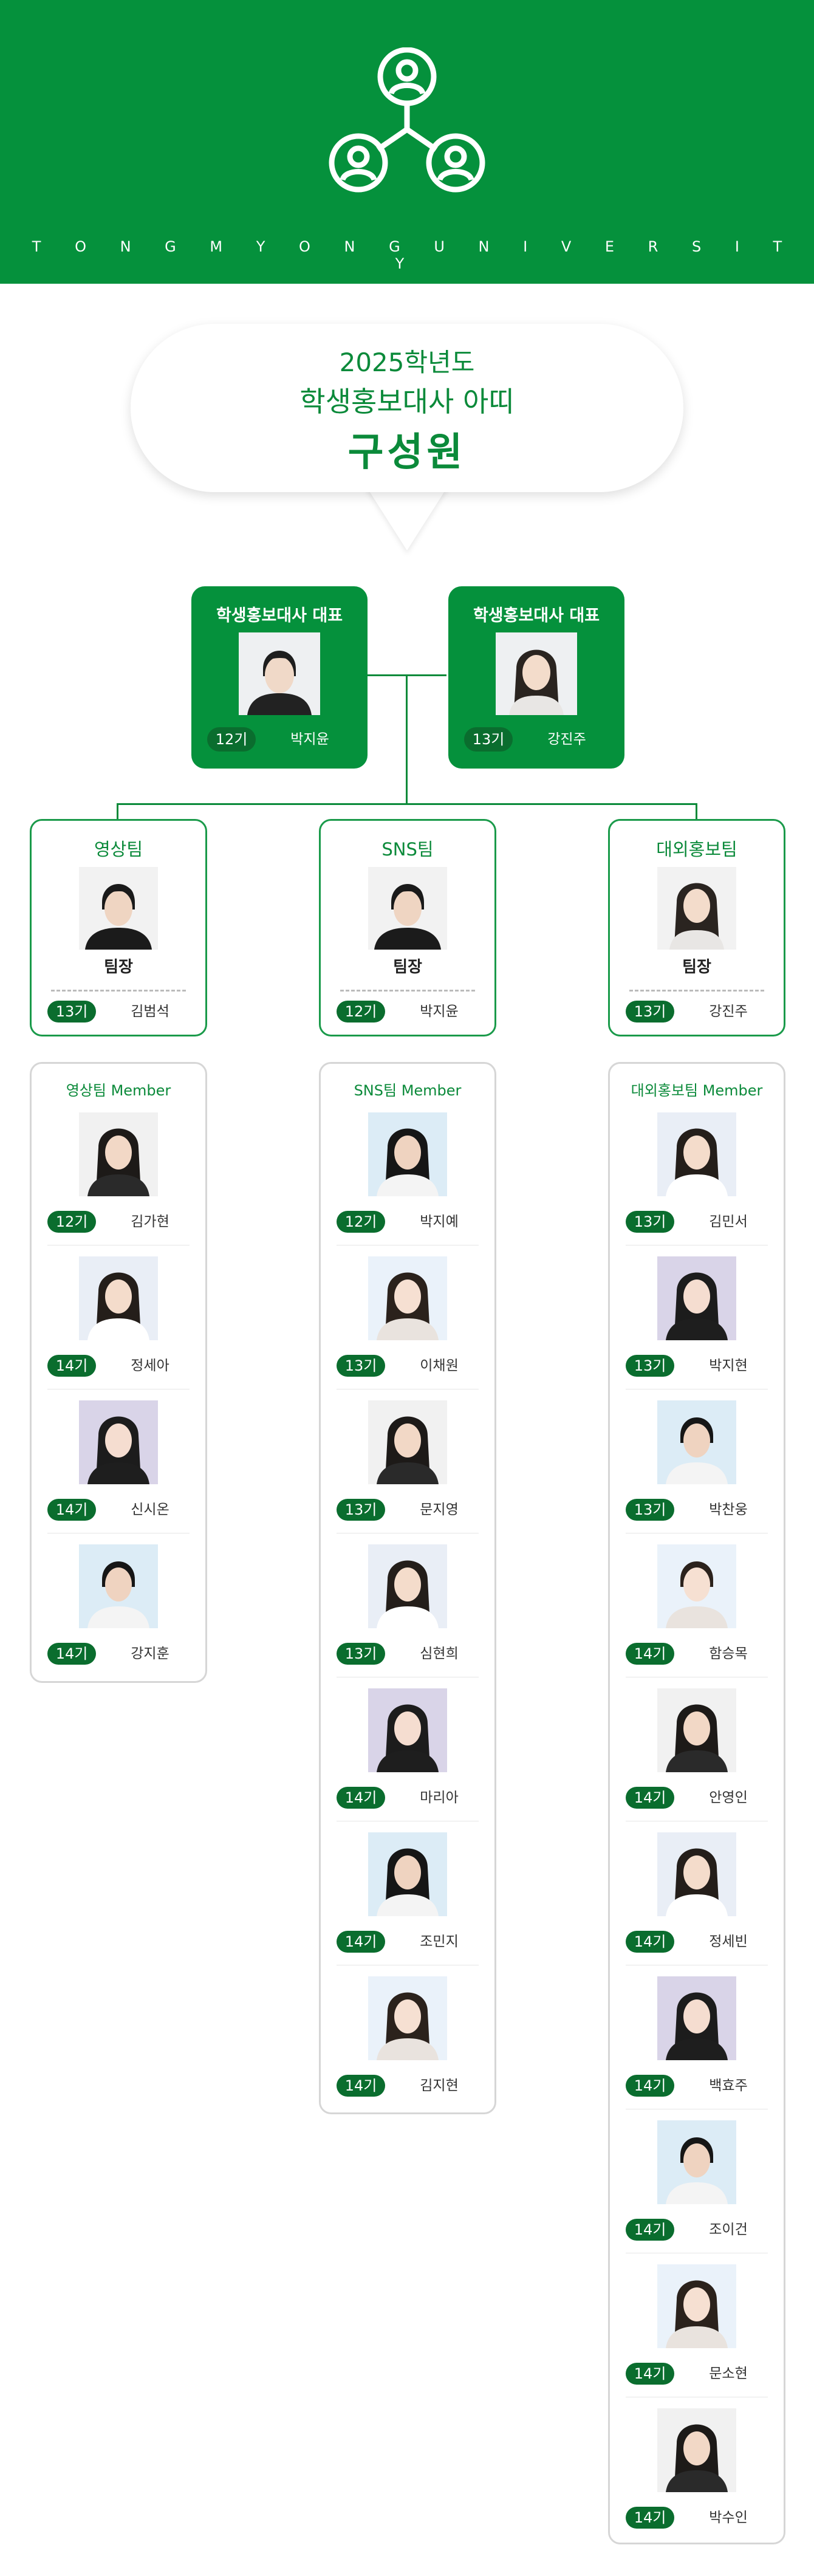 The height and width of the screenshot is (2576, 814). I want to click on member-card: 14기 박수인, so click(697, 2480).